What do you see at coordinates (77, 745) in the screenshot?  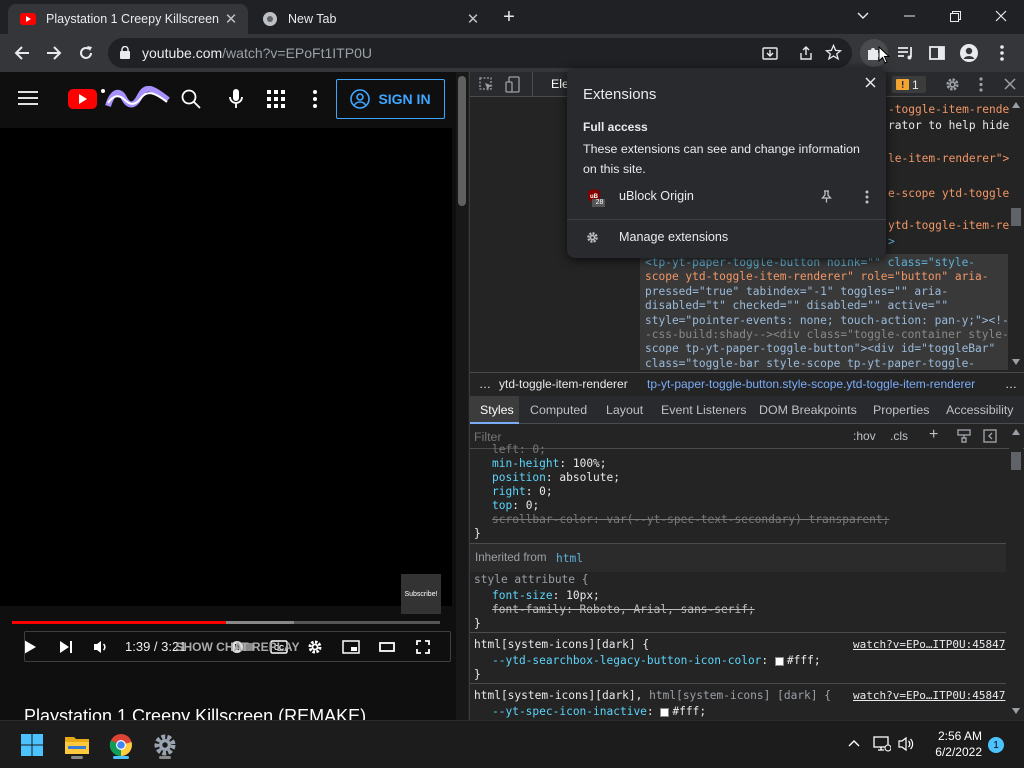 I see `file-explorer-button` at bounding box center [77, 745].